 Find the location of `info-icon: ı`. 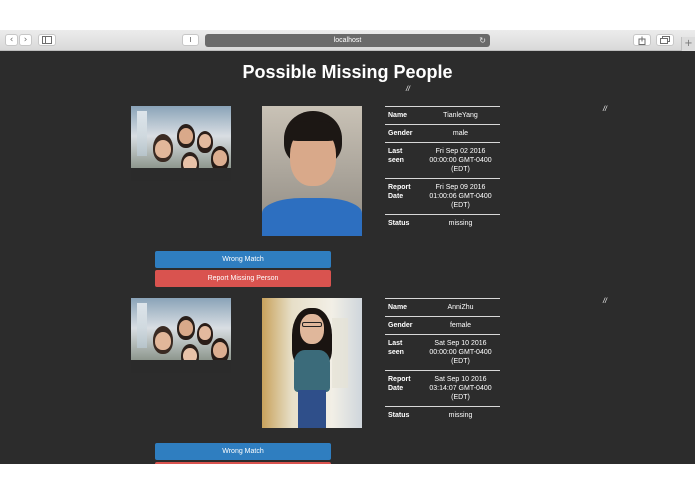

info-icon: ı is located at coordinates (190, 40).